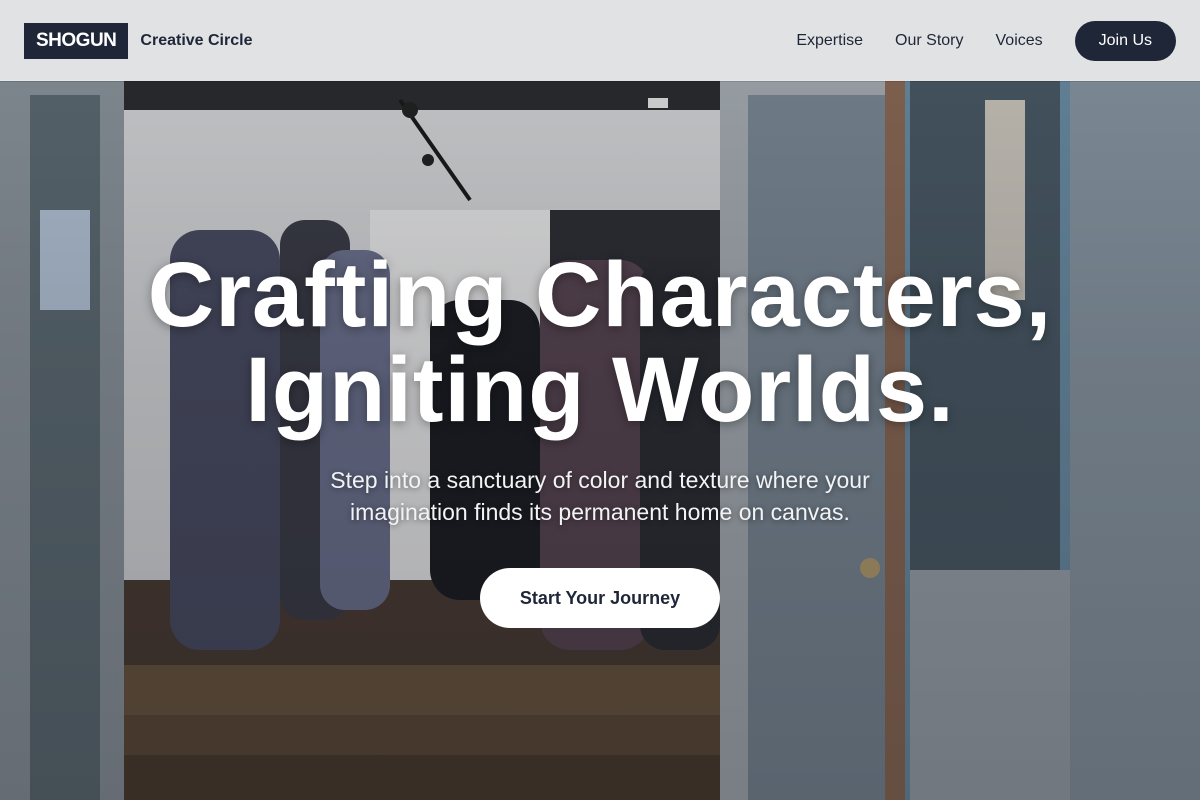 Image resolution: width=1200 pixels, height=800 pixels. Describe the element at coordinates (600, 390) in the screenshot. I see `hero-title-line-2: Igniting Worlds.` at that location.